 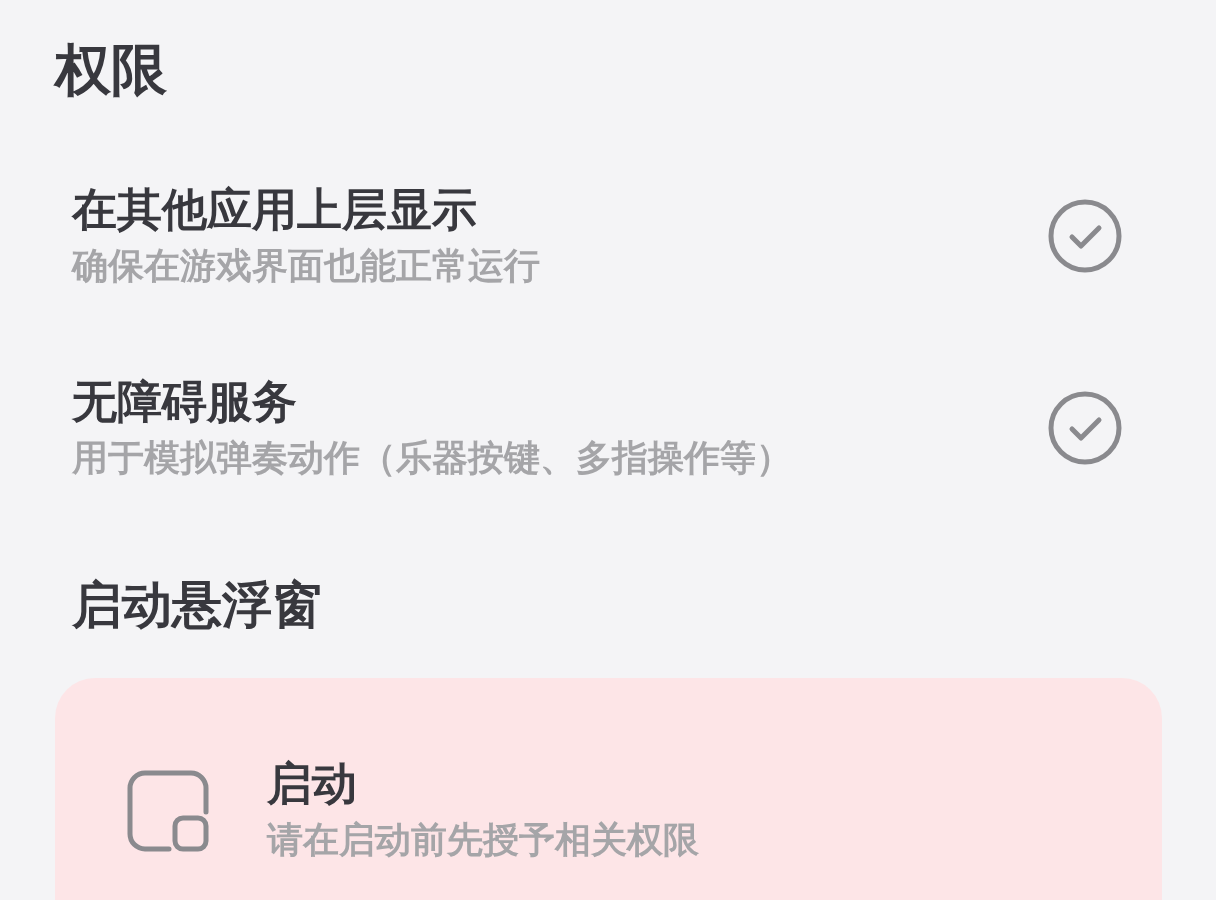 I want to click on window-icon, so click(x=168, y=811).